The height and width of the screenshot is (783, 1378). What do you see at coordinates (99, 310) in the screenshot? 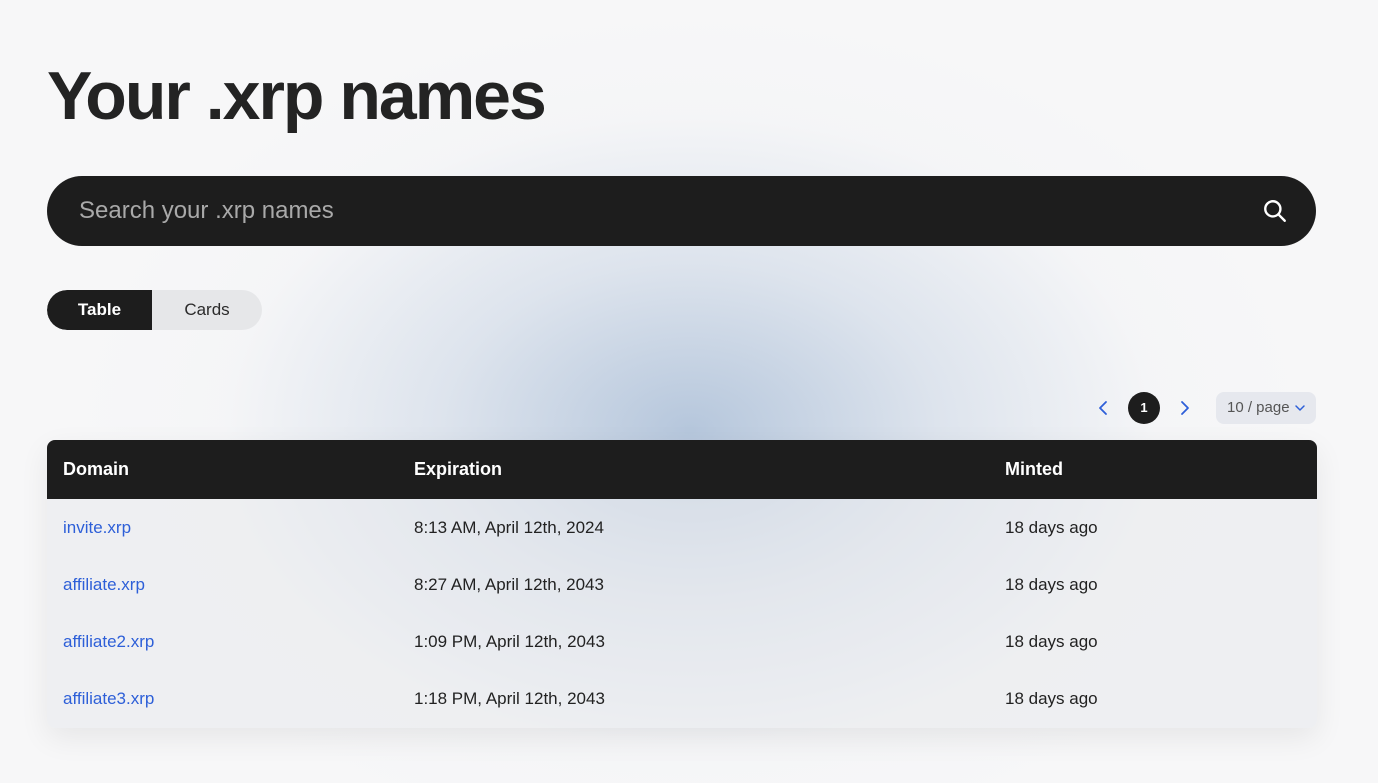
I see `table-view-button: Table` at bounding box center [99, 310].